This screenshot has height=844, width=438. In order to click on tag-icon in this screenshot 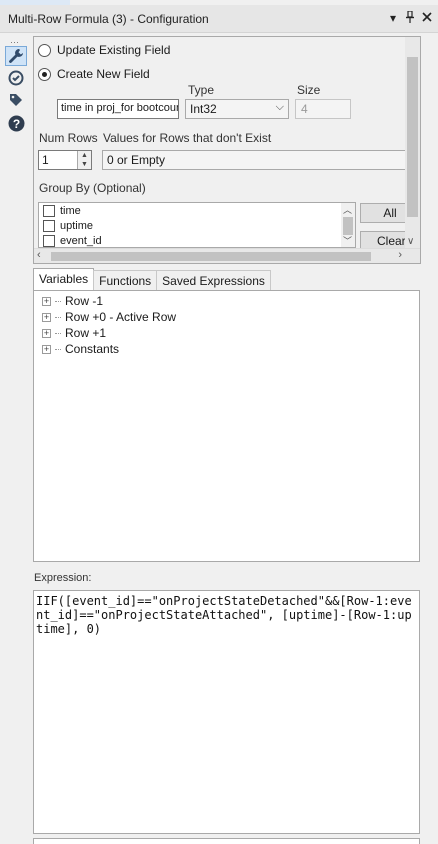, I will do `click(16, 100)`.